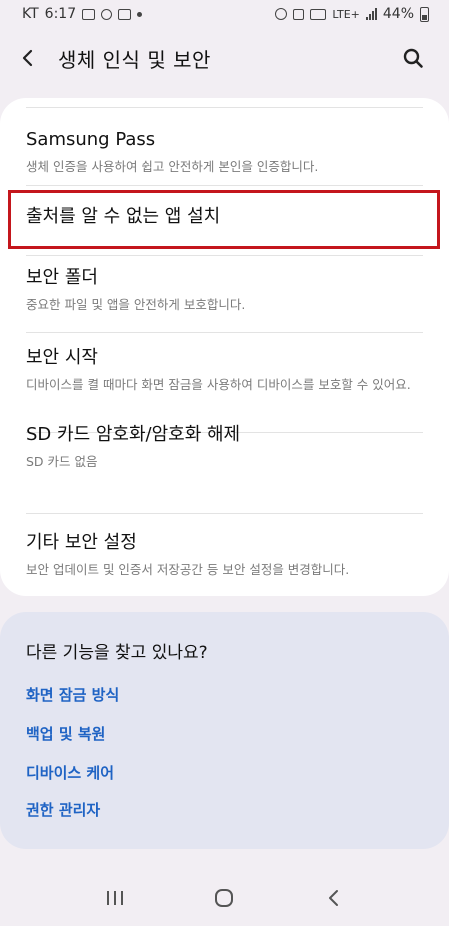 This screenshot has height=926, width=449. What do you see at coordinates (62, 277) in the screenshot?
I see `menu-item-title: 보안 폴더` at bounding box center [62, 277].